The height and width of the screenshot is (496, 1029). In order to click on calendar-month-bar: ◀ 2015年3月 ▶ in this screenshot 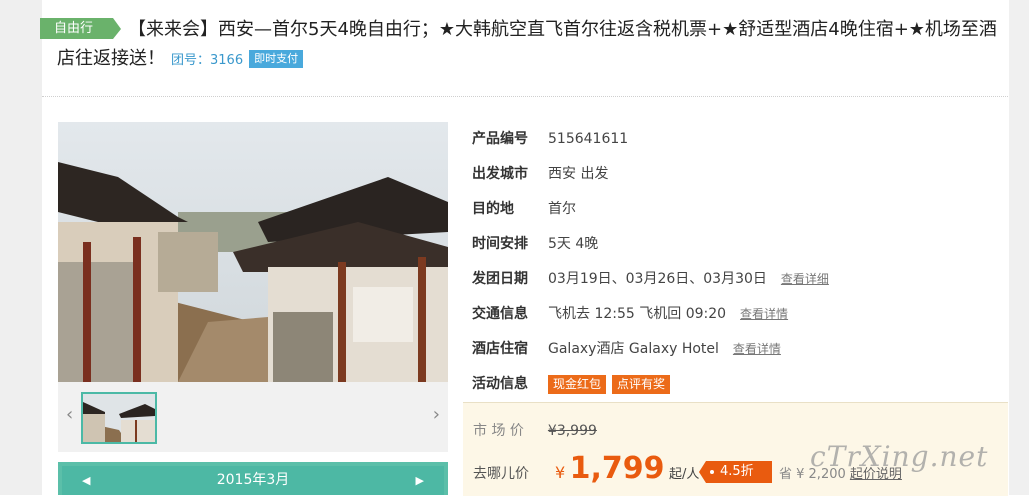, I will do `click(253, 480)`.